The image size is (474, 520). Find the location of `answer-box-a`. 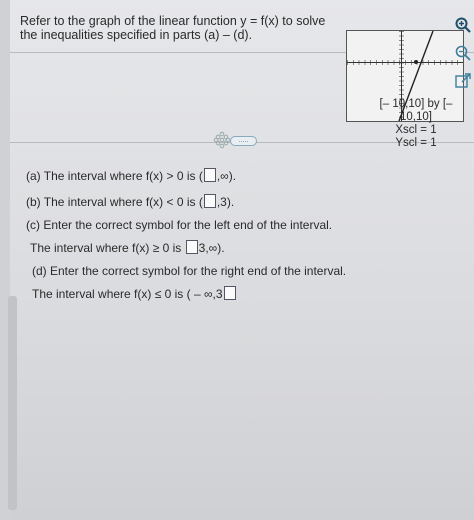

answer-box-a is located at coordinates (209, 175).